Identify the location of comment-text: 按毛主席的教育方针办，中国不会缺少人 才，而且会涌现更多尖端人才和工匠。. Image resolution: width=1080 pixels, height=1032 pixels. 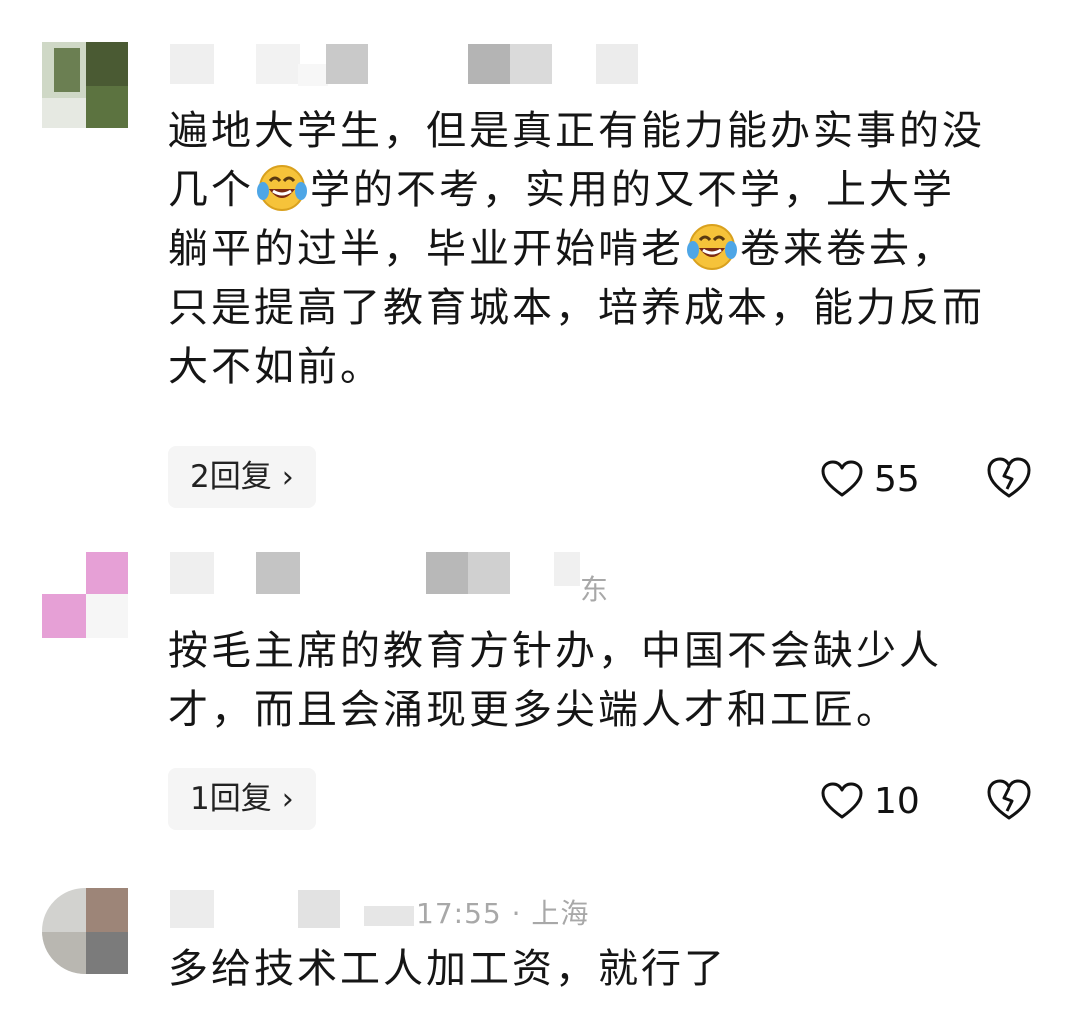
(608, 681).